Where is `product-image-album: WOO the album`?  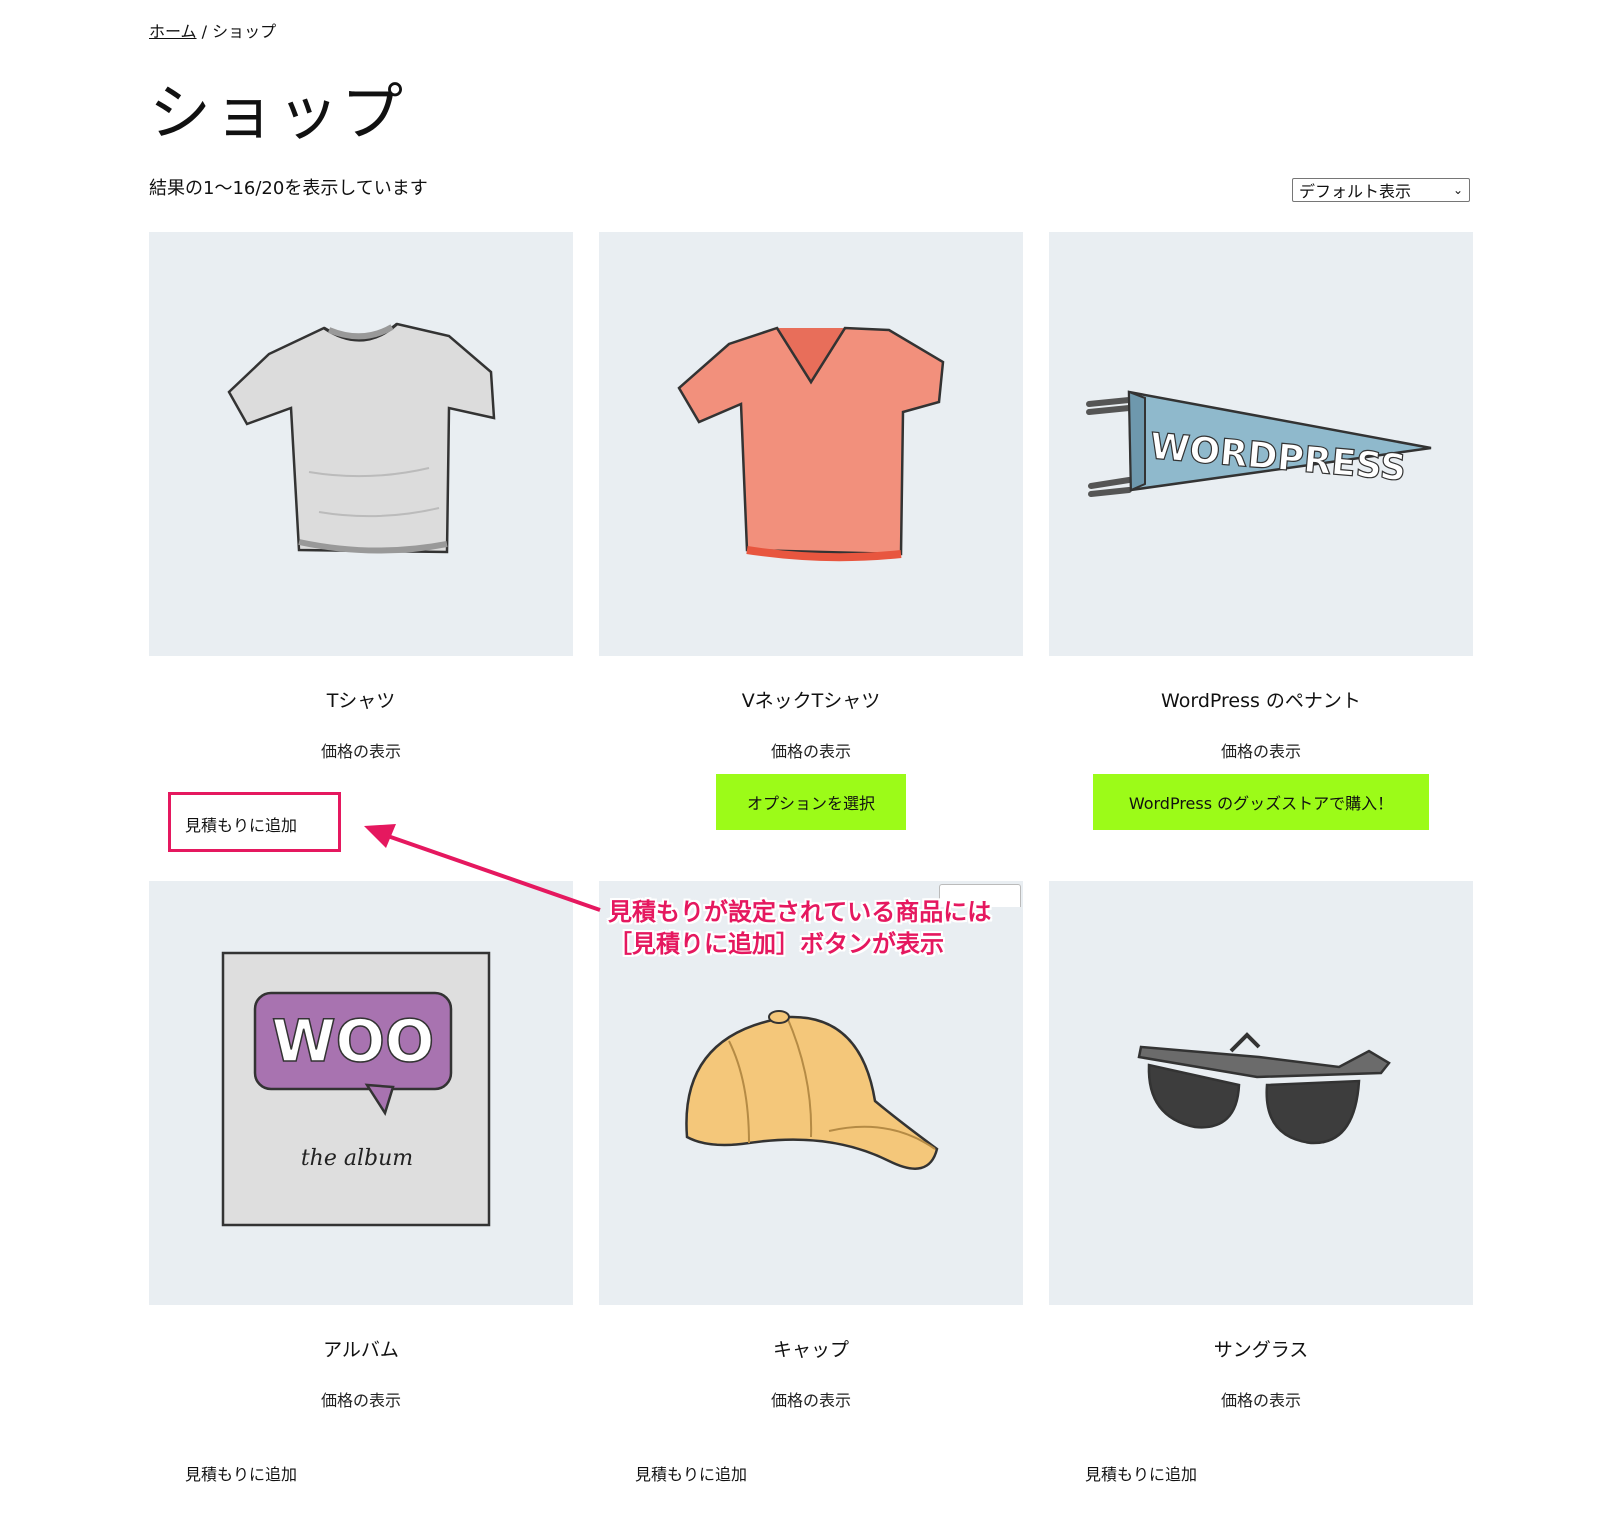
product-image-album: WOO the album is located at coordinates (361, 1093).